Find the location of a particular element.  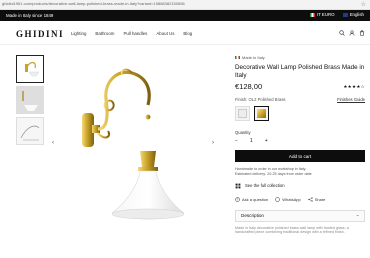

description-label: Description is located at coordinates (252, 216).